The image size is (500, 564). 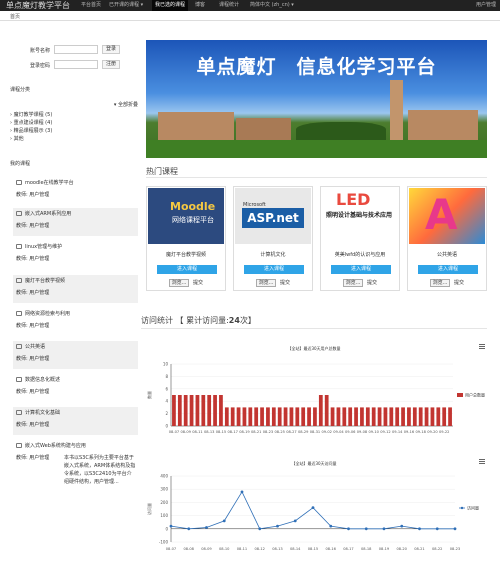 I want to click on y-tick-label: 400, so click(x=164, y=476).